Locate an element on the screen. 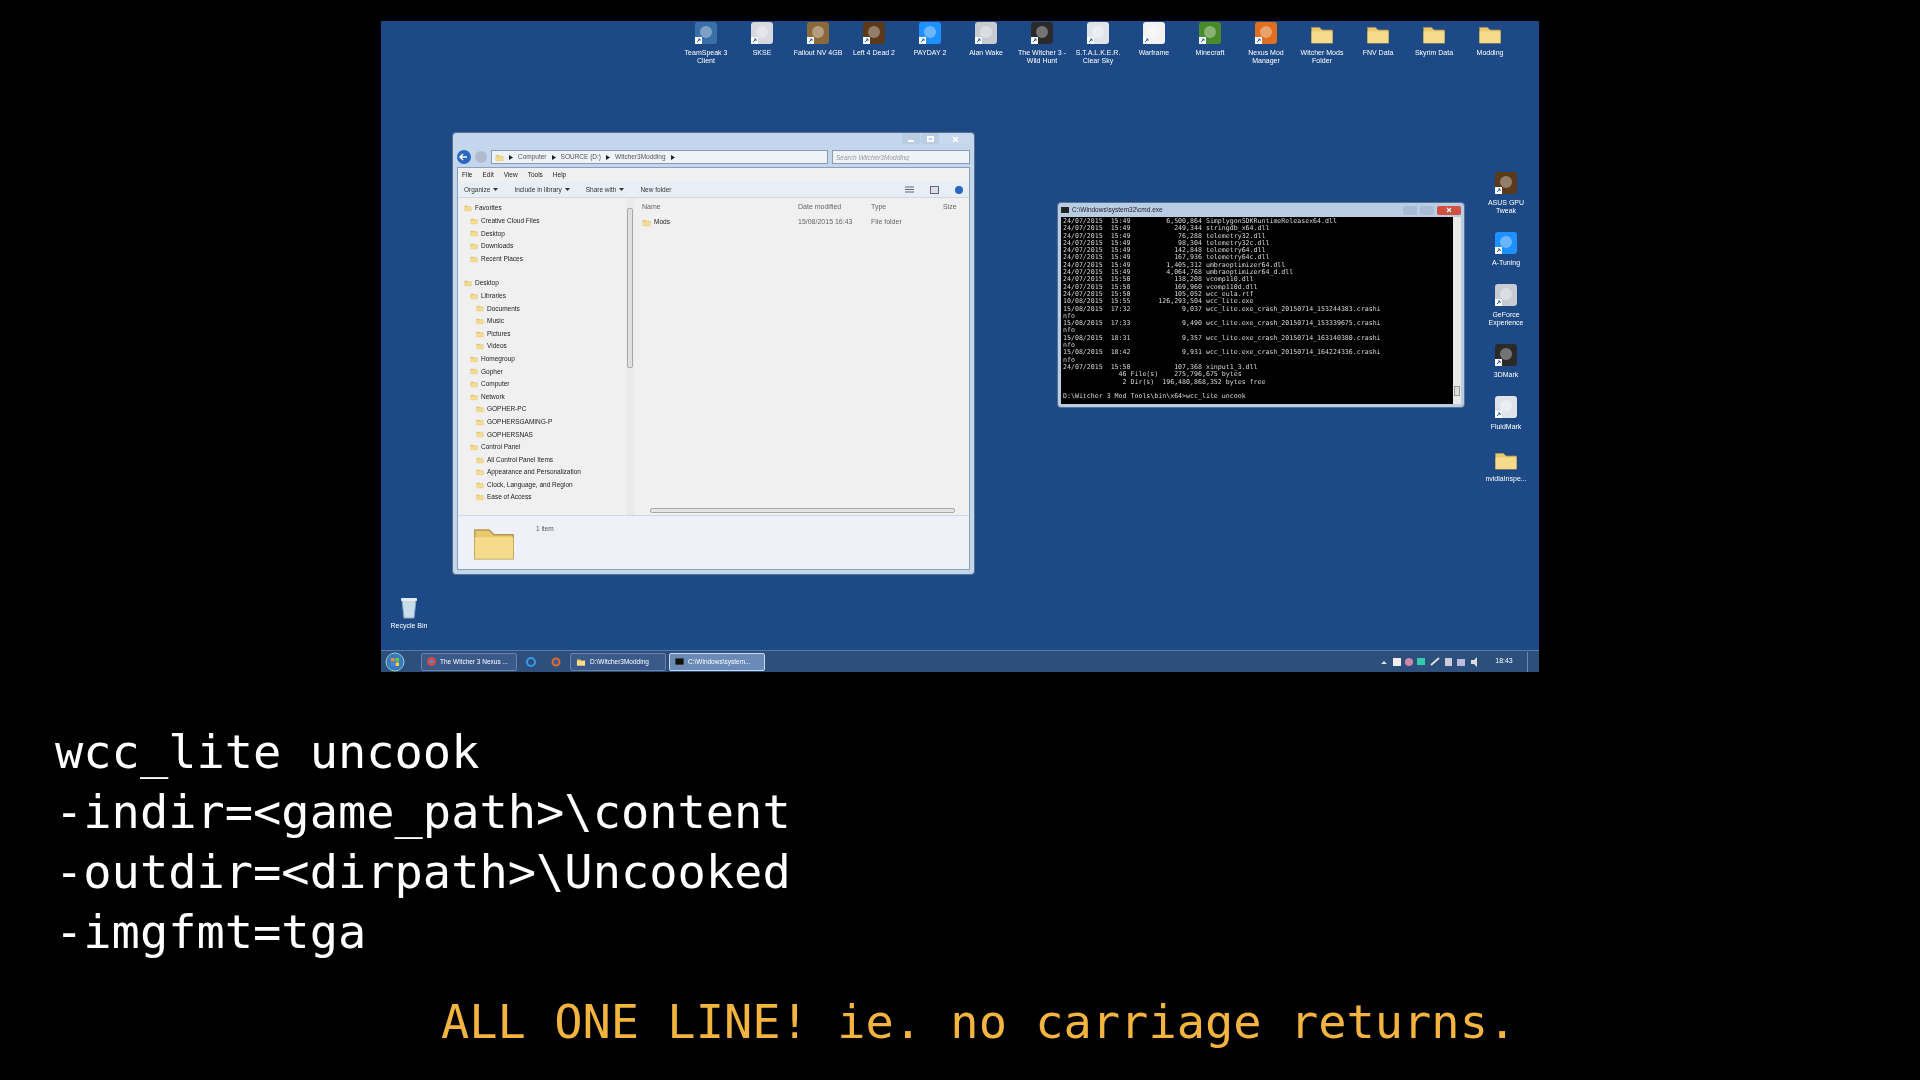  forward-button is located at coordinates (481, 157).